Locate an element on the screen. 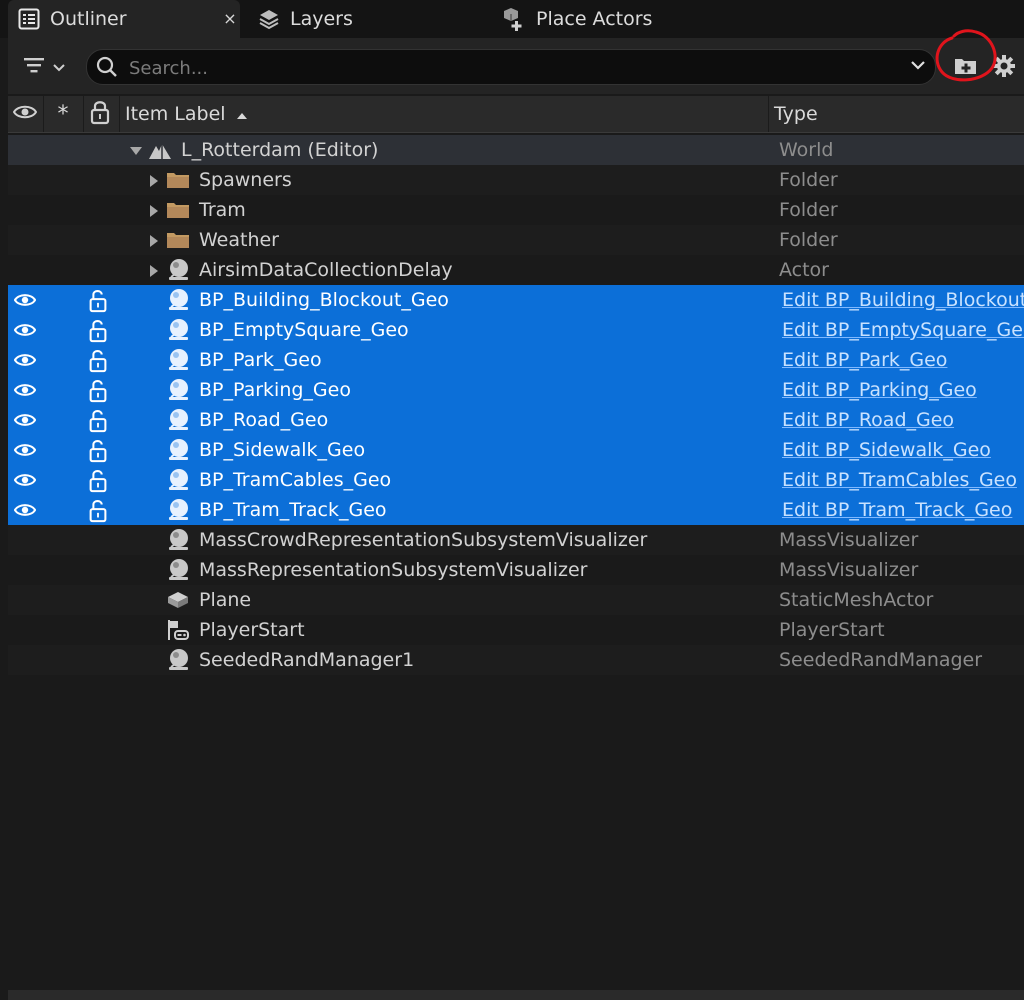 The width and height of the screenshot is (1024, 1000). add-folder-icon is located at coordinates (966, 71).